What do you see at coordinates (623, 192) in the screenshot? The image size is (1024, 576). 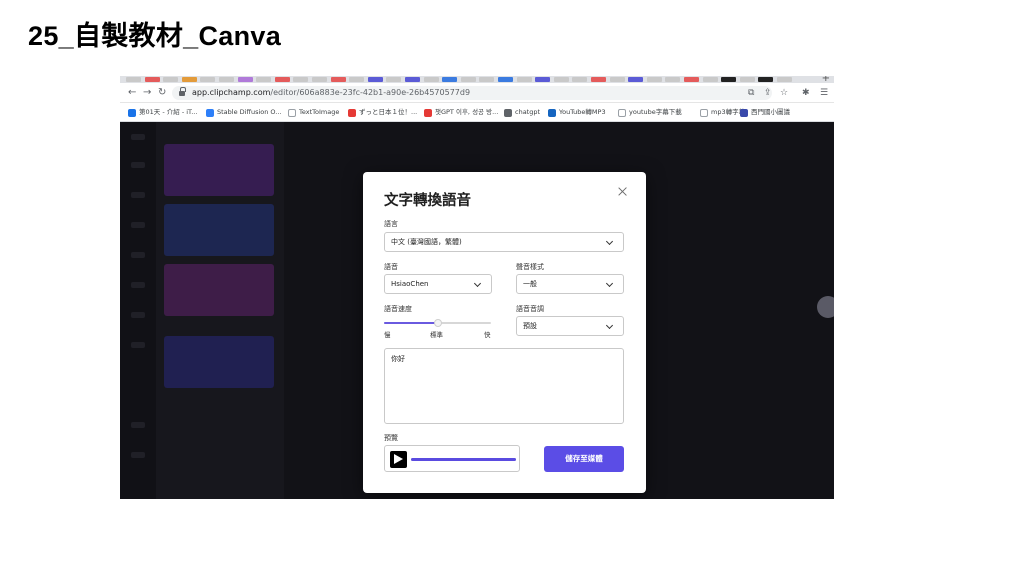 I see `close-icon` at bounding box center [623, 192].